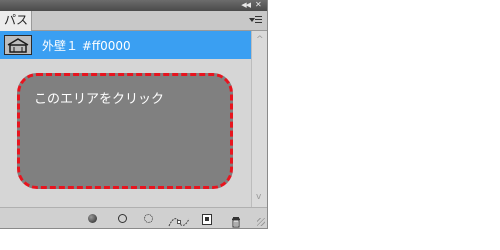 The image size is (500, 250). What do you see at coordinates (99, 99) in the screenshot?
I see `click-area-label: このエリアをクリック` at bounding box center [99, 99].